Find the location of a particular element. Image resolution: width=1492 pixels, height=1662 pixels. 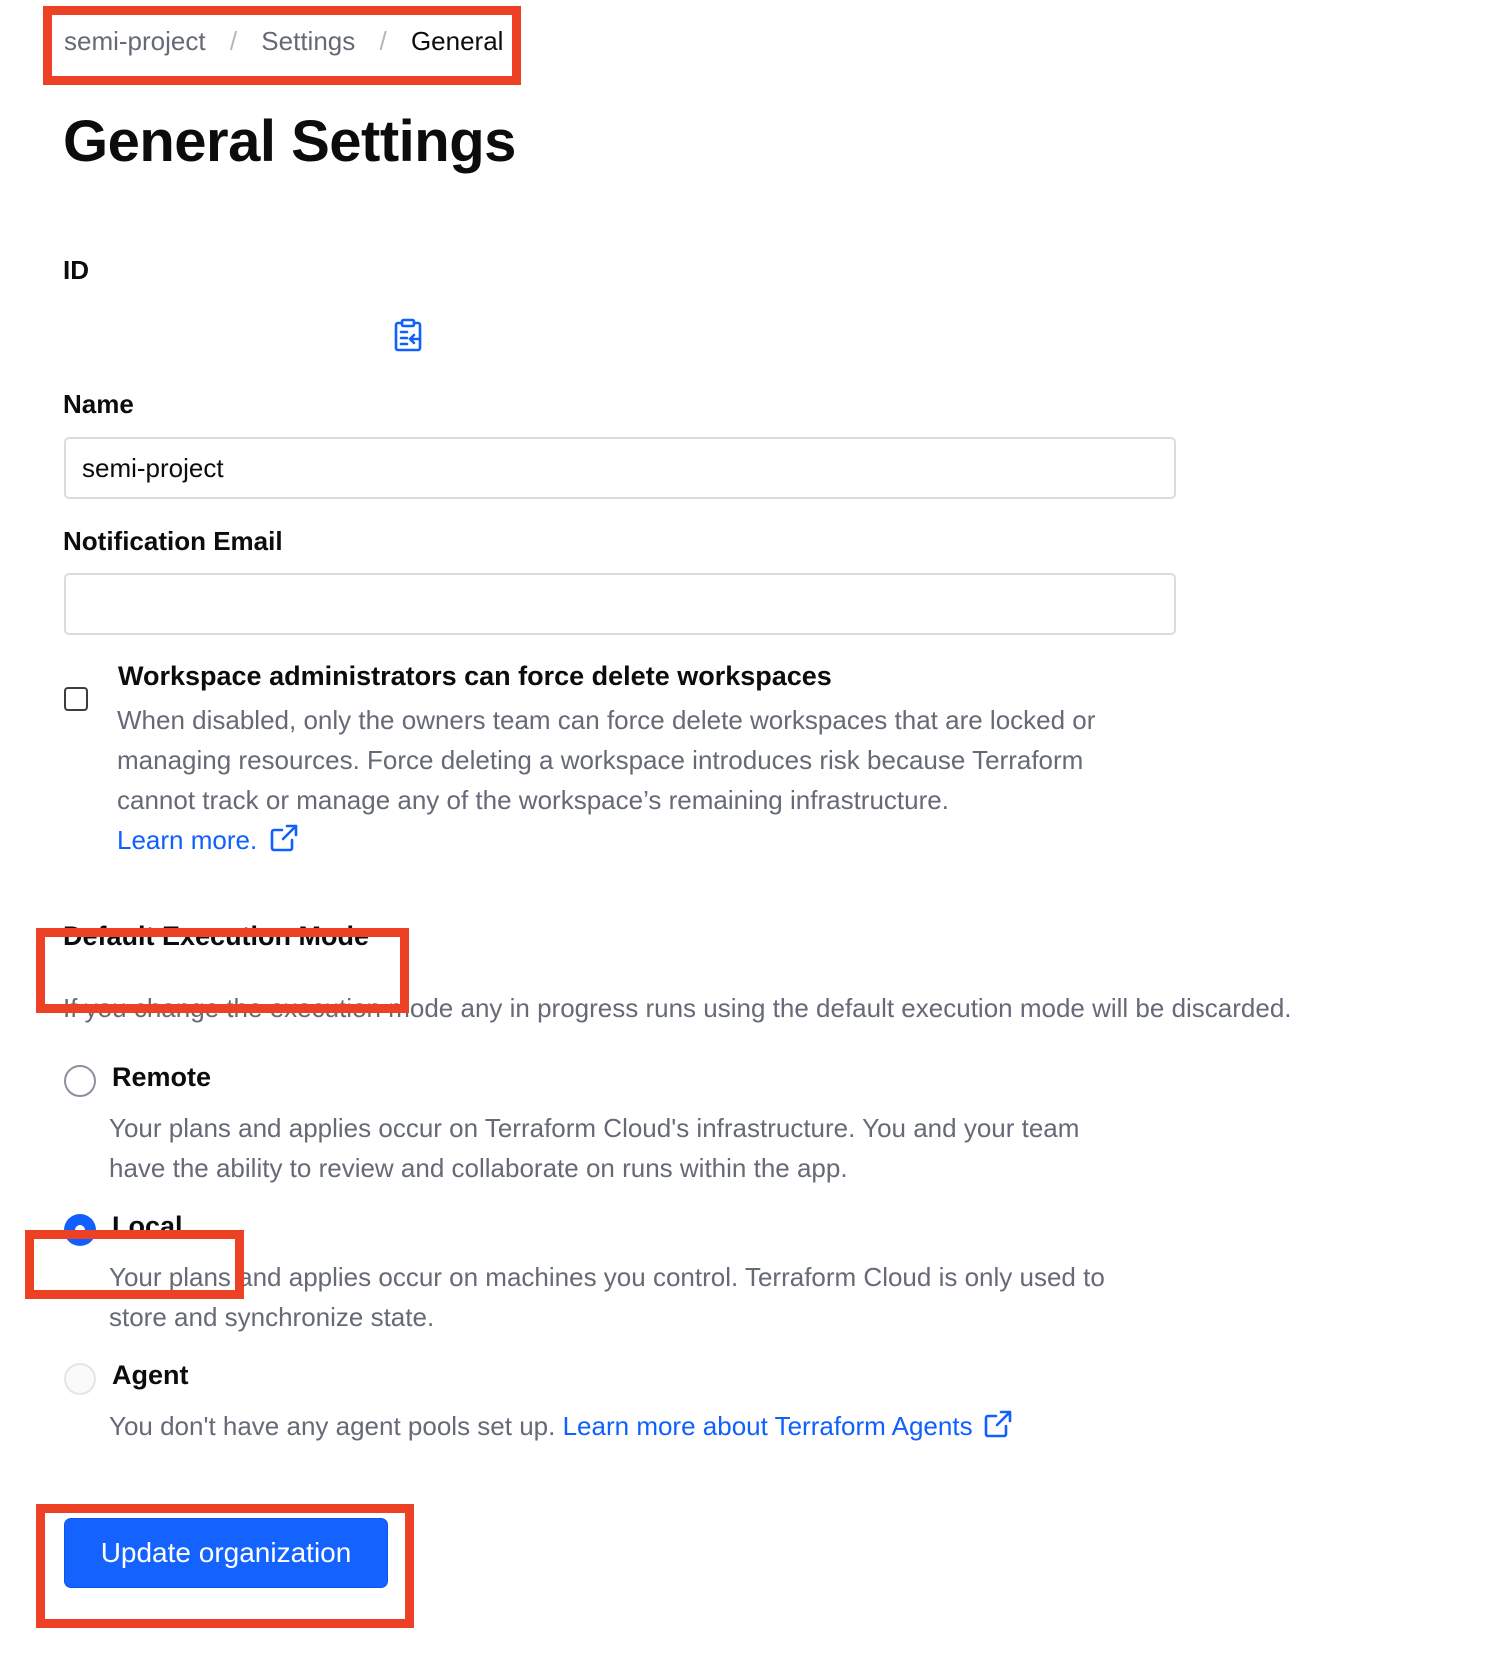

agent-desc-text: You don't have any agent pools set up. is located at coordinates (332, 1426).